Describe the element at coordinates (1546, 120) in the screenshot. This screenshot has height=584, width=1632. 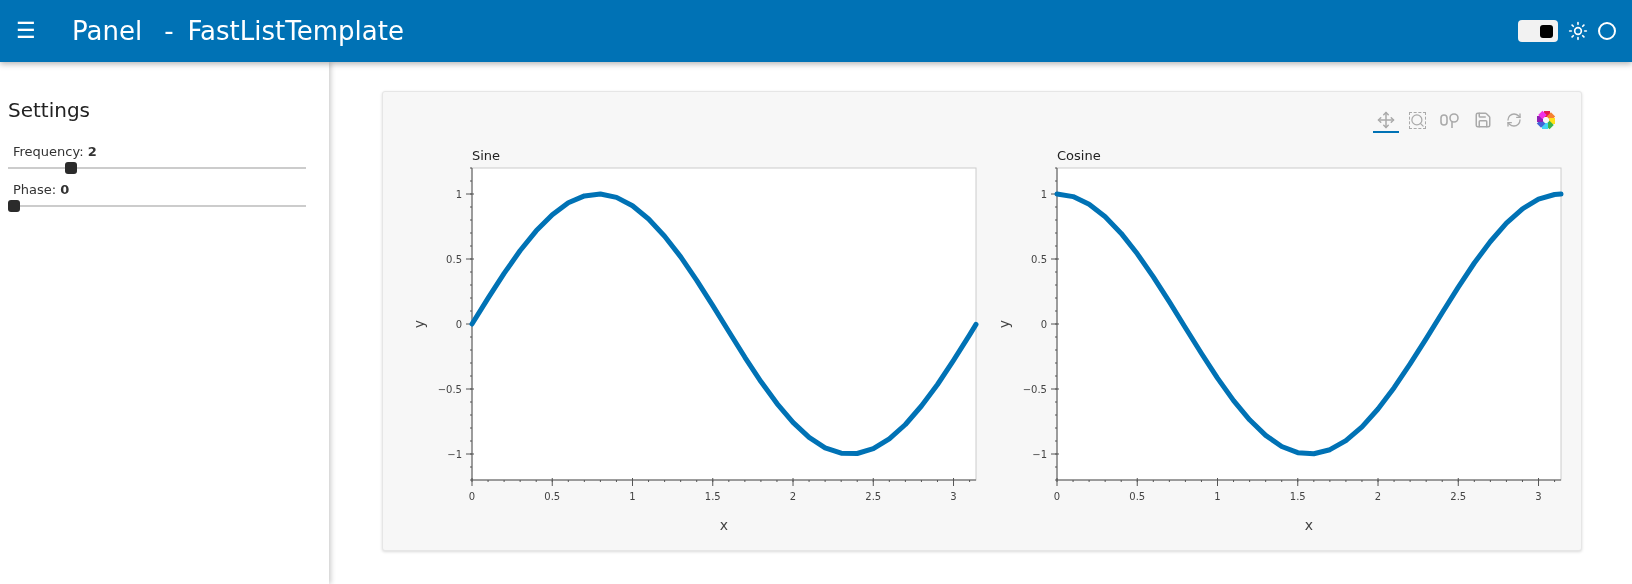
I see `logo-icon` at that location.